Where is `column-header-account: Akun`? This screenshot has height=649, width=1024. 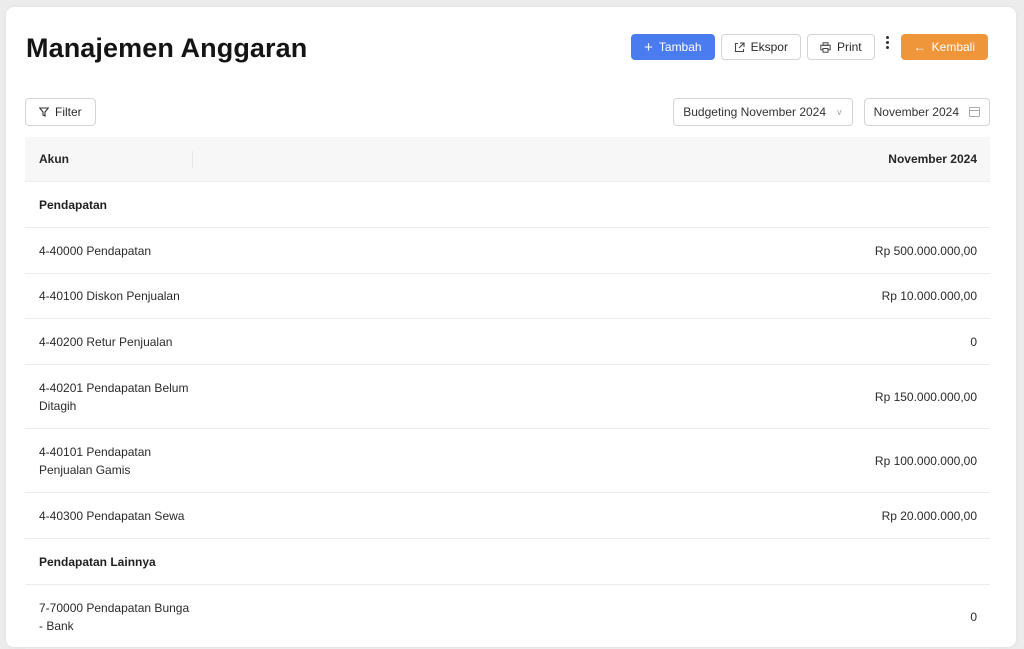
column-header-account: Akun is located at coordinates (109, 159).